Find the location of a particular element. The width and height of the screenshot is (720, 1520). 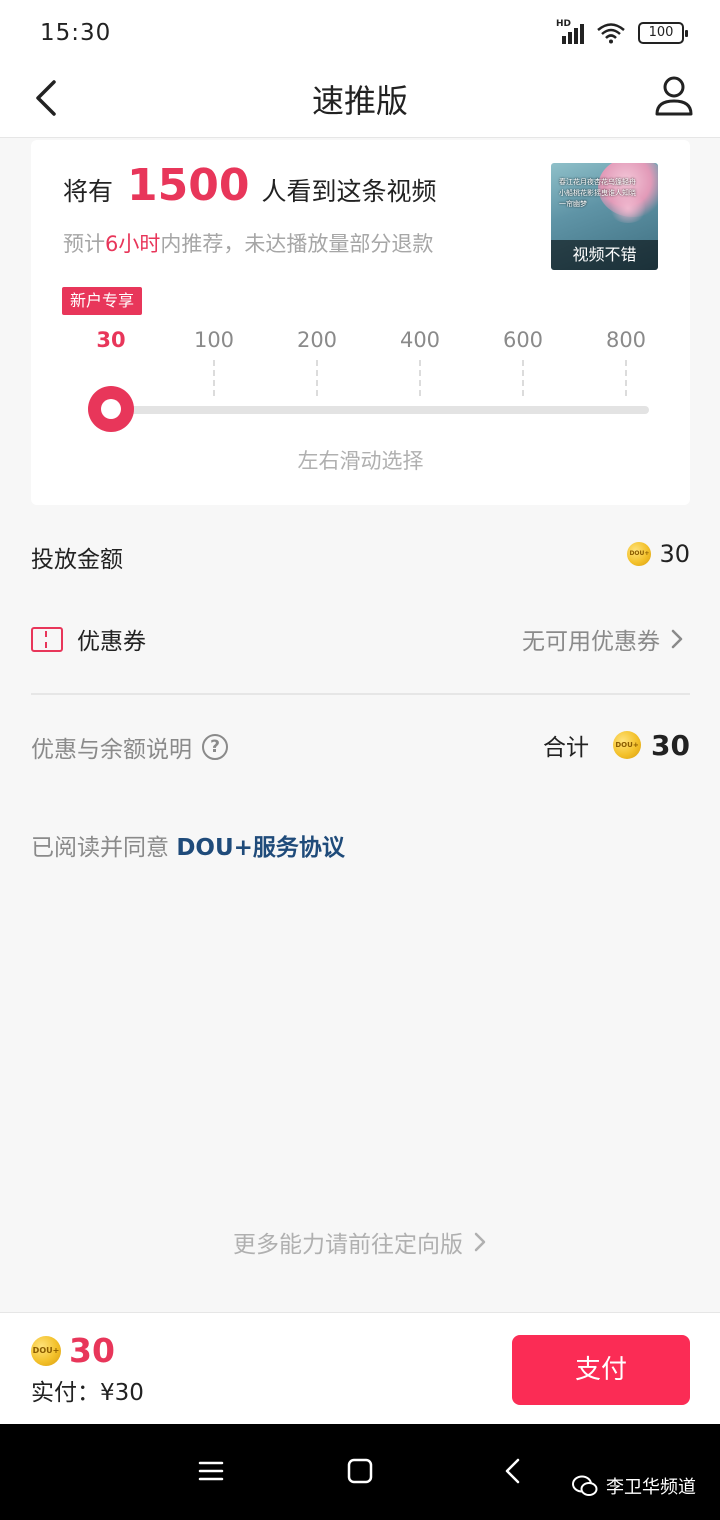

coupon-value-group: 无可用优惠券 is located at coordinates (603, 639).